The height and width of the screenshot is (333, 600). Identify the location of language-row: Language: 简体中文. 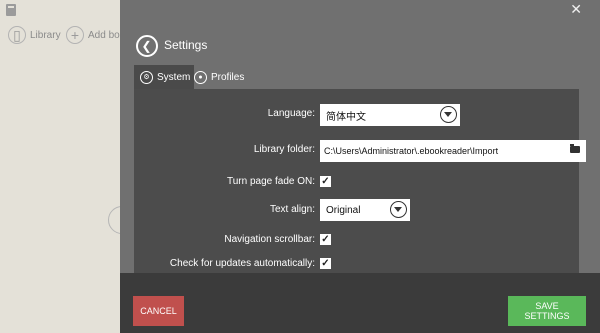
(356, 115).